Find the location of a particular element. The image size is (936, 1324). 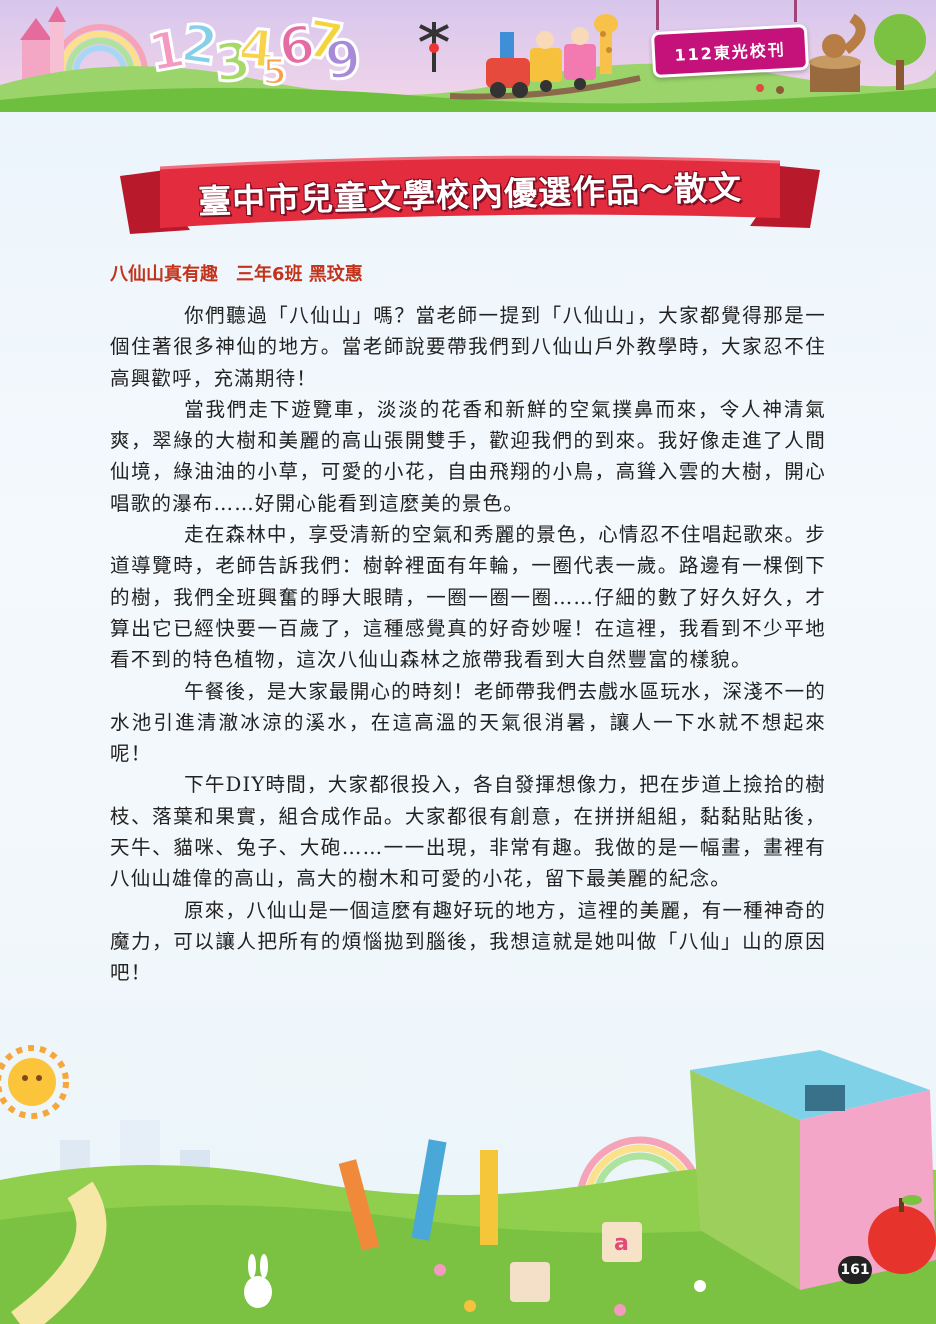

svg-text: 9 is located at coordinates (343, 60).